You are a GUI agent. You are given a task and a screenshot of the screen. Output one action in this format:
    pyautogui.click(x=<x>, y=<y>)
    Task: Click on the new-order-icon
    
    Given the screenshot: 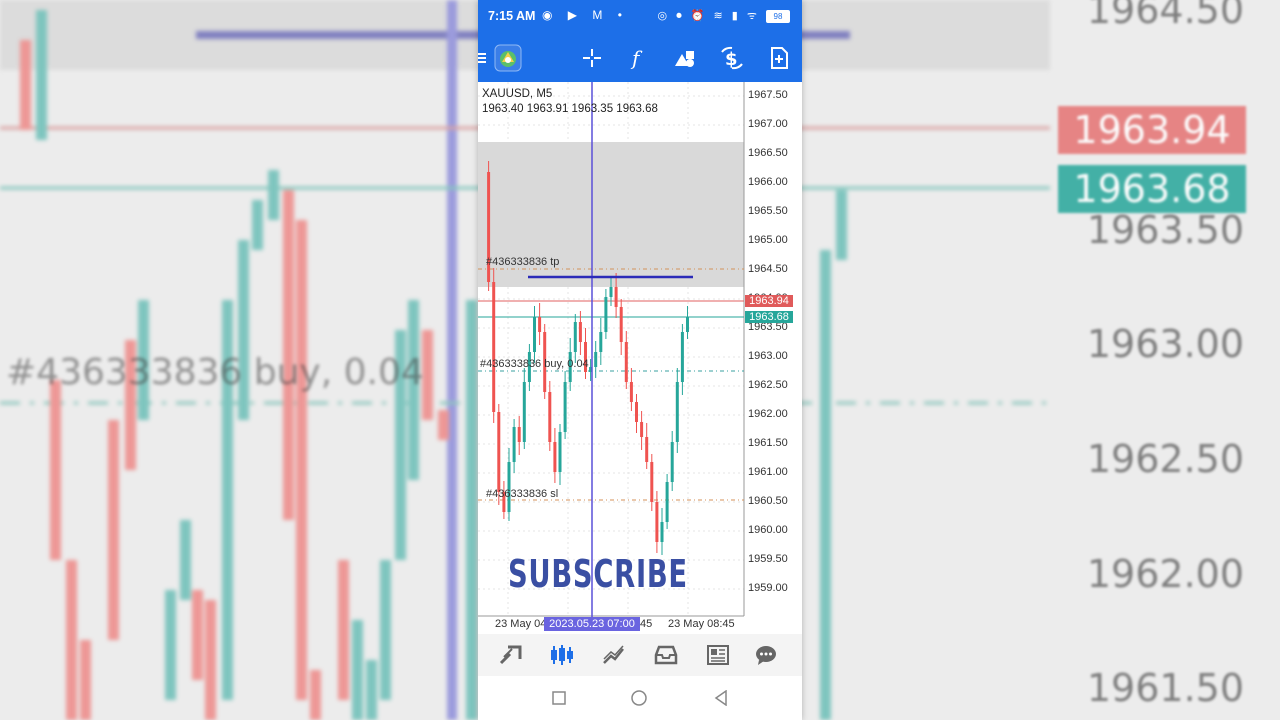 What is the action you would take?
    pyautogui.click(x=779, y=58)
    